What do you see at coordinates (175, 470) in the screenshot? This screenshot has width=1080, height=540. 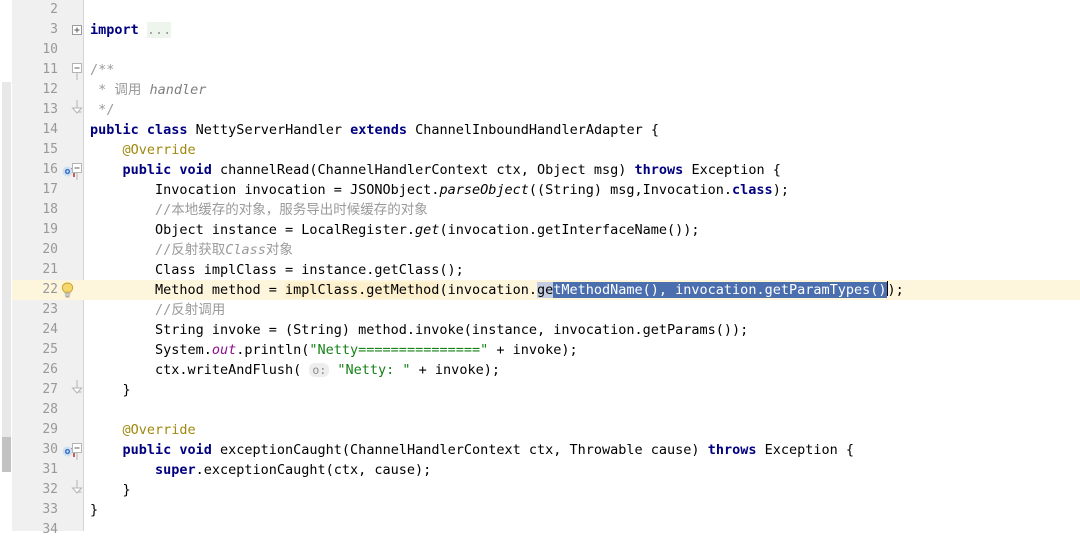 I see `code-token: super` at bounding box center [175, 470].